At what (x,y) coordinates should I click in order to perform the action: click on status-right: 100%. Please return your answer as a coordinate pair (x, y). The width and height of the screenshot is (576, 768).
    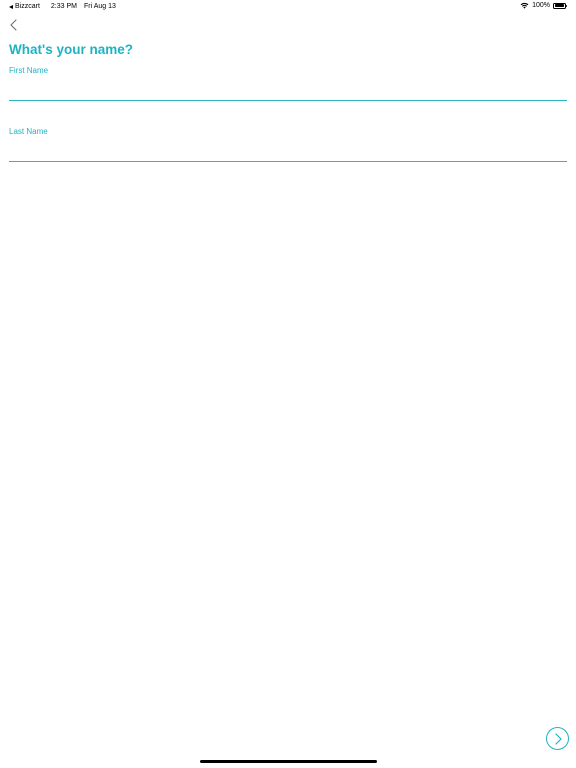
    Looking at the image, I should click on (544, 5).